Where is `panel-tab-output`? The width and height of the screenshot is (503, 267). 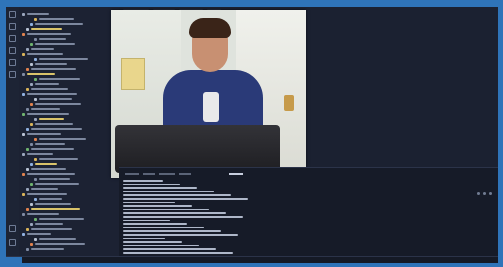
panel-tab-output is located at coordinates (149, 174).